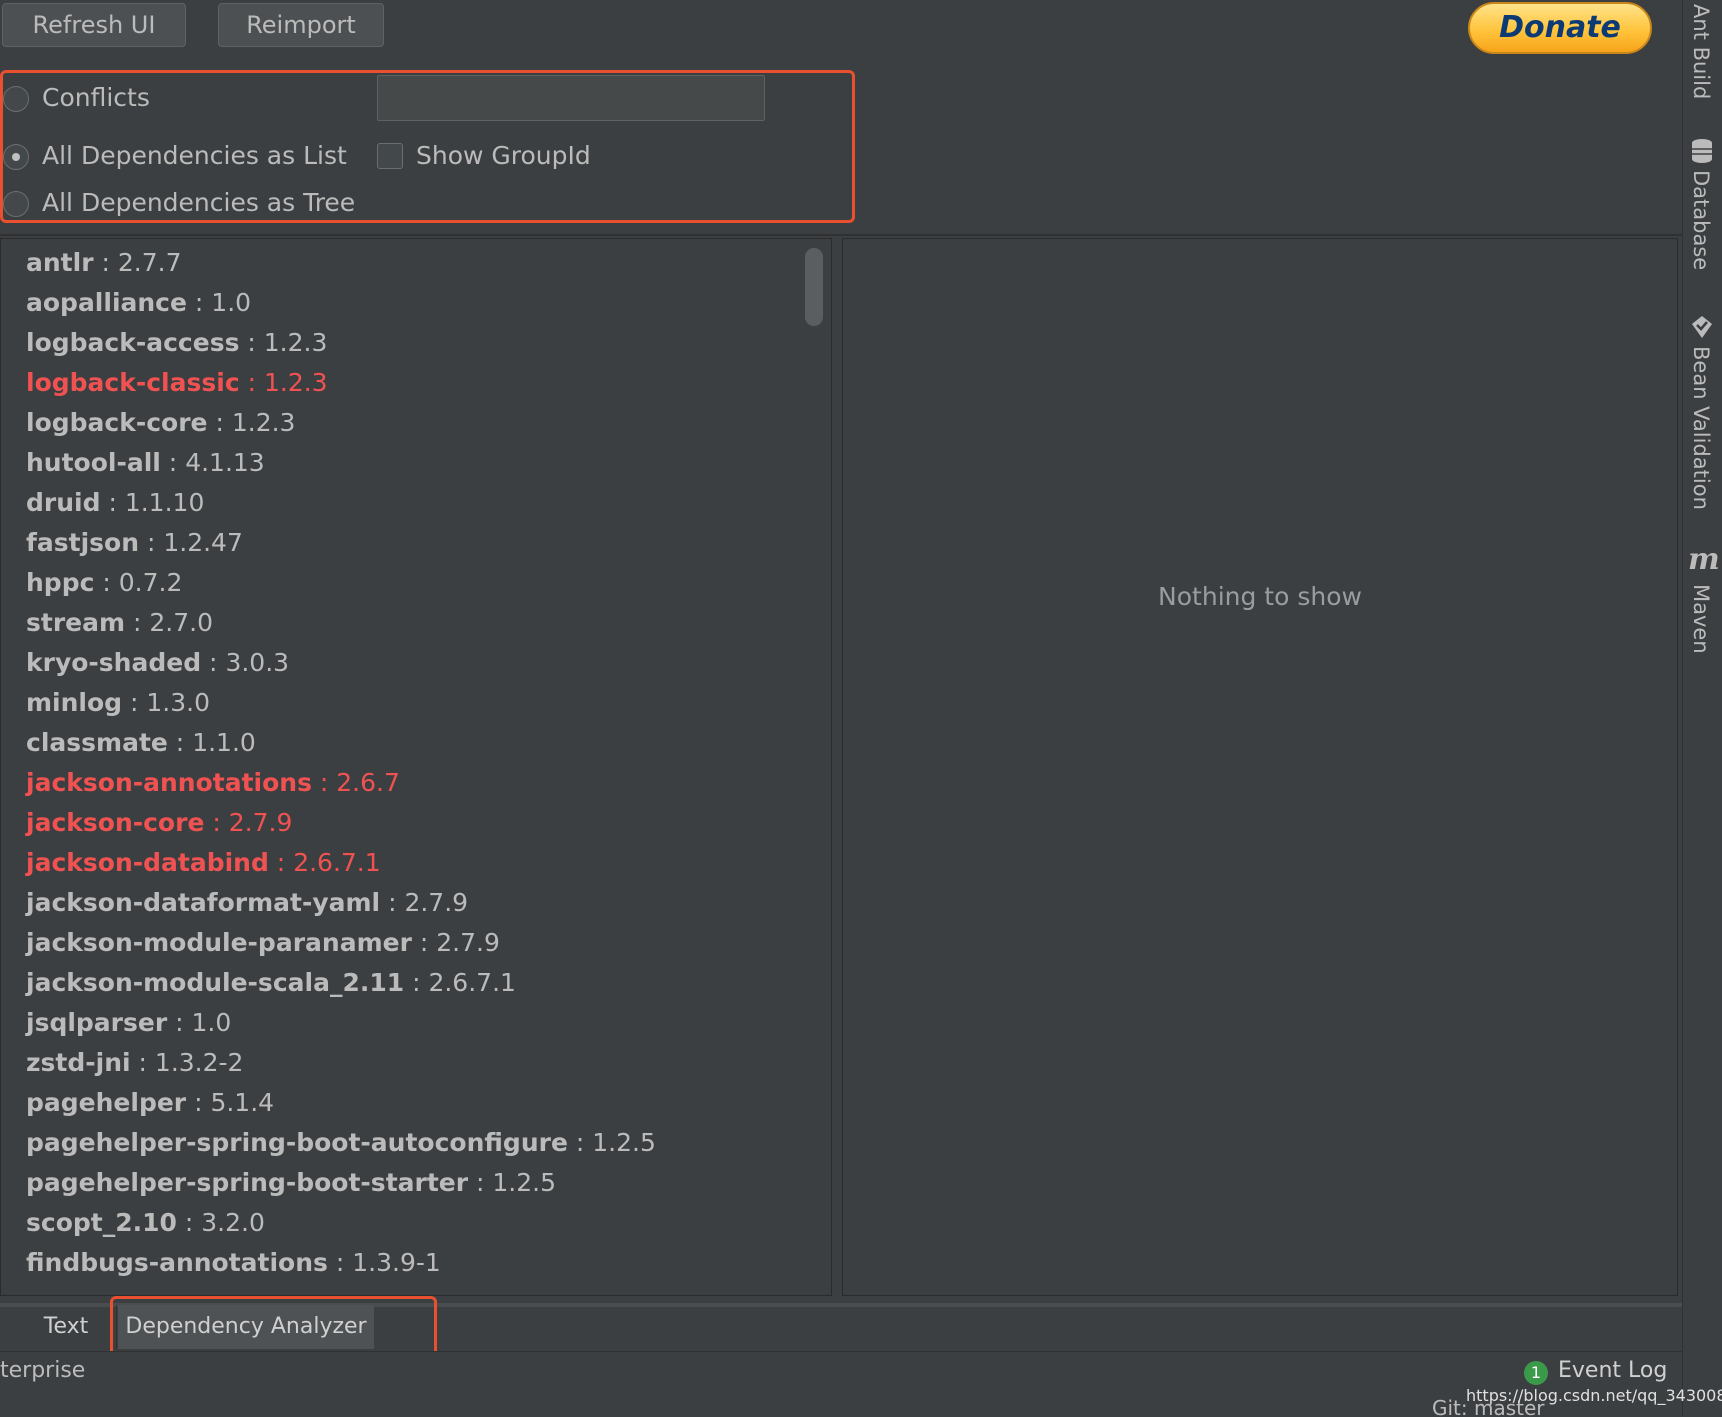 The image size is (1722, 1417). I want to click on status-bar, so click(841, 1384).